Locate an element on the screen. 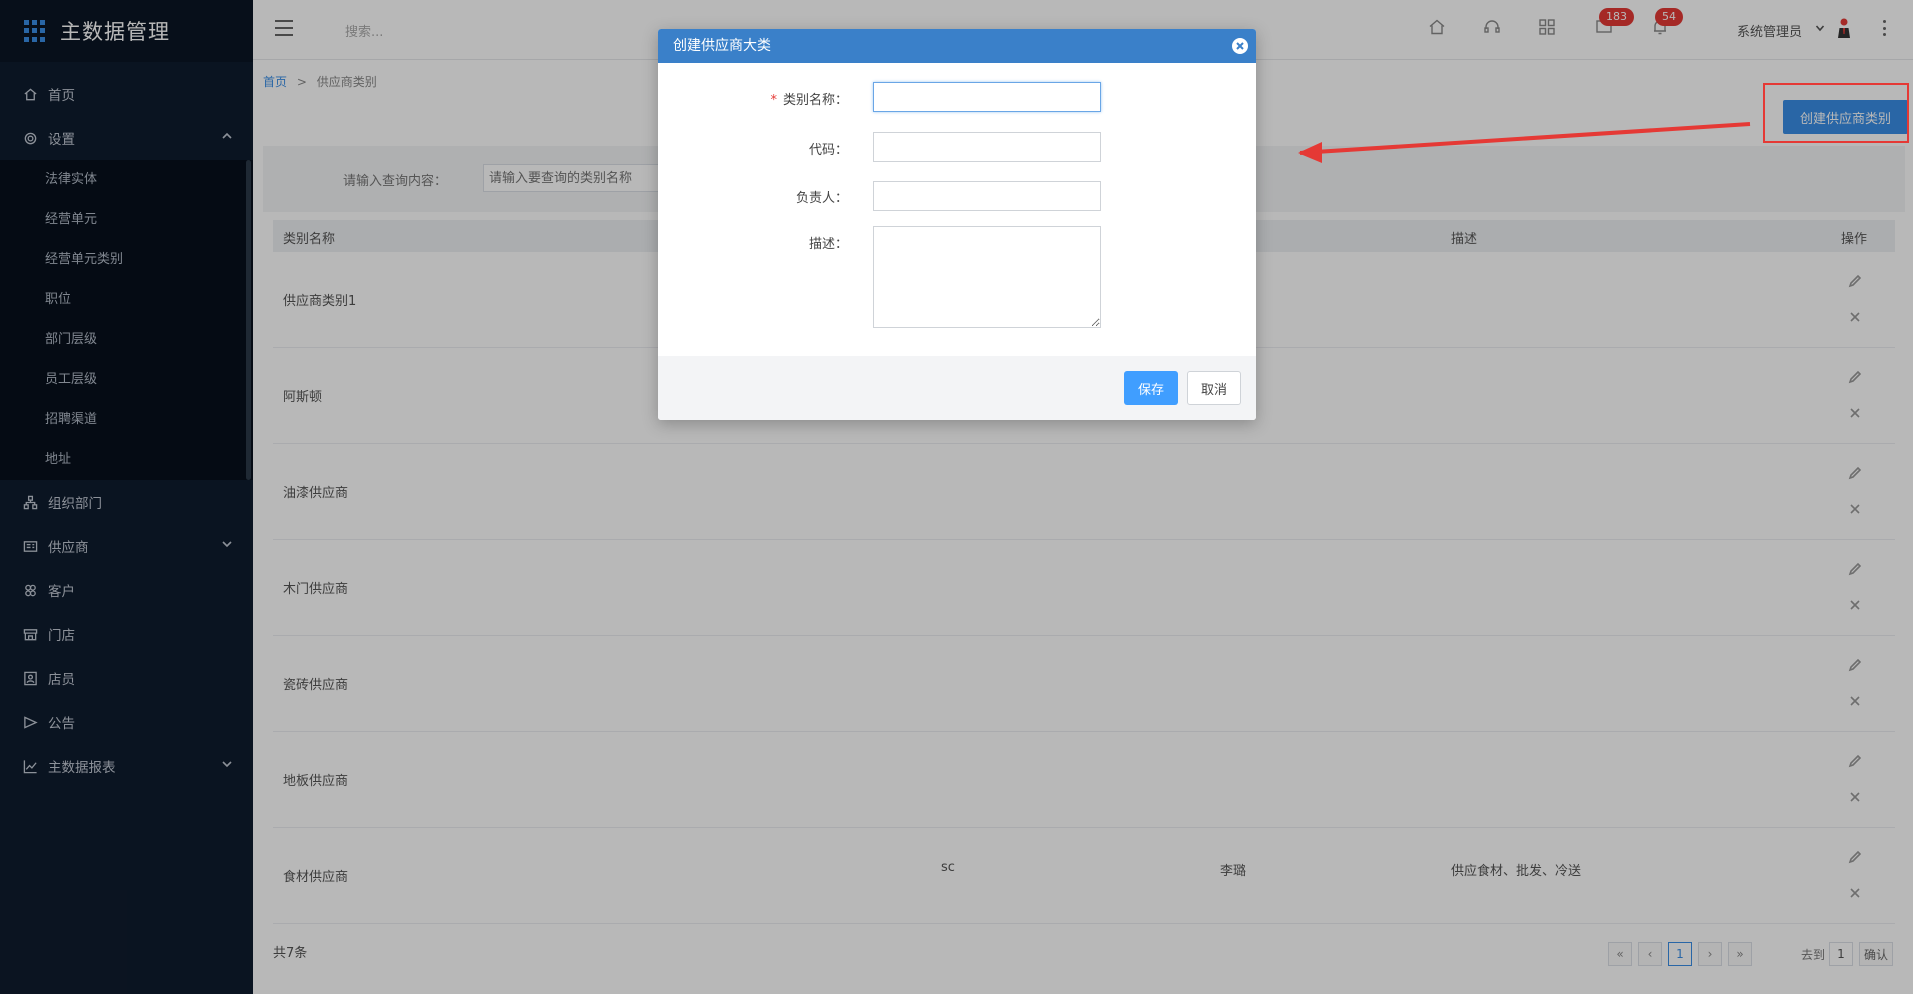 This screenshot has height=994, width=1913. description-label: 描述： is located at coordinates (828, 244).